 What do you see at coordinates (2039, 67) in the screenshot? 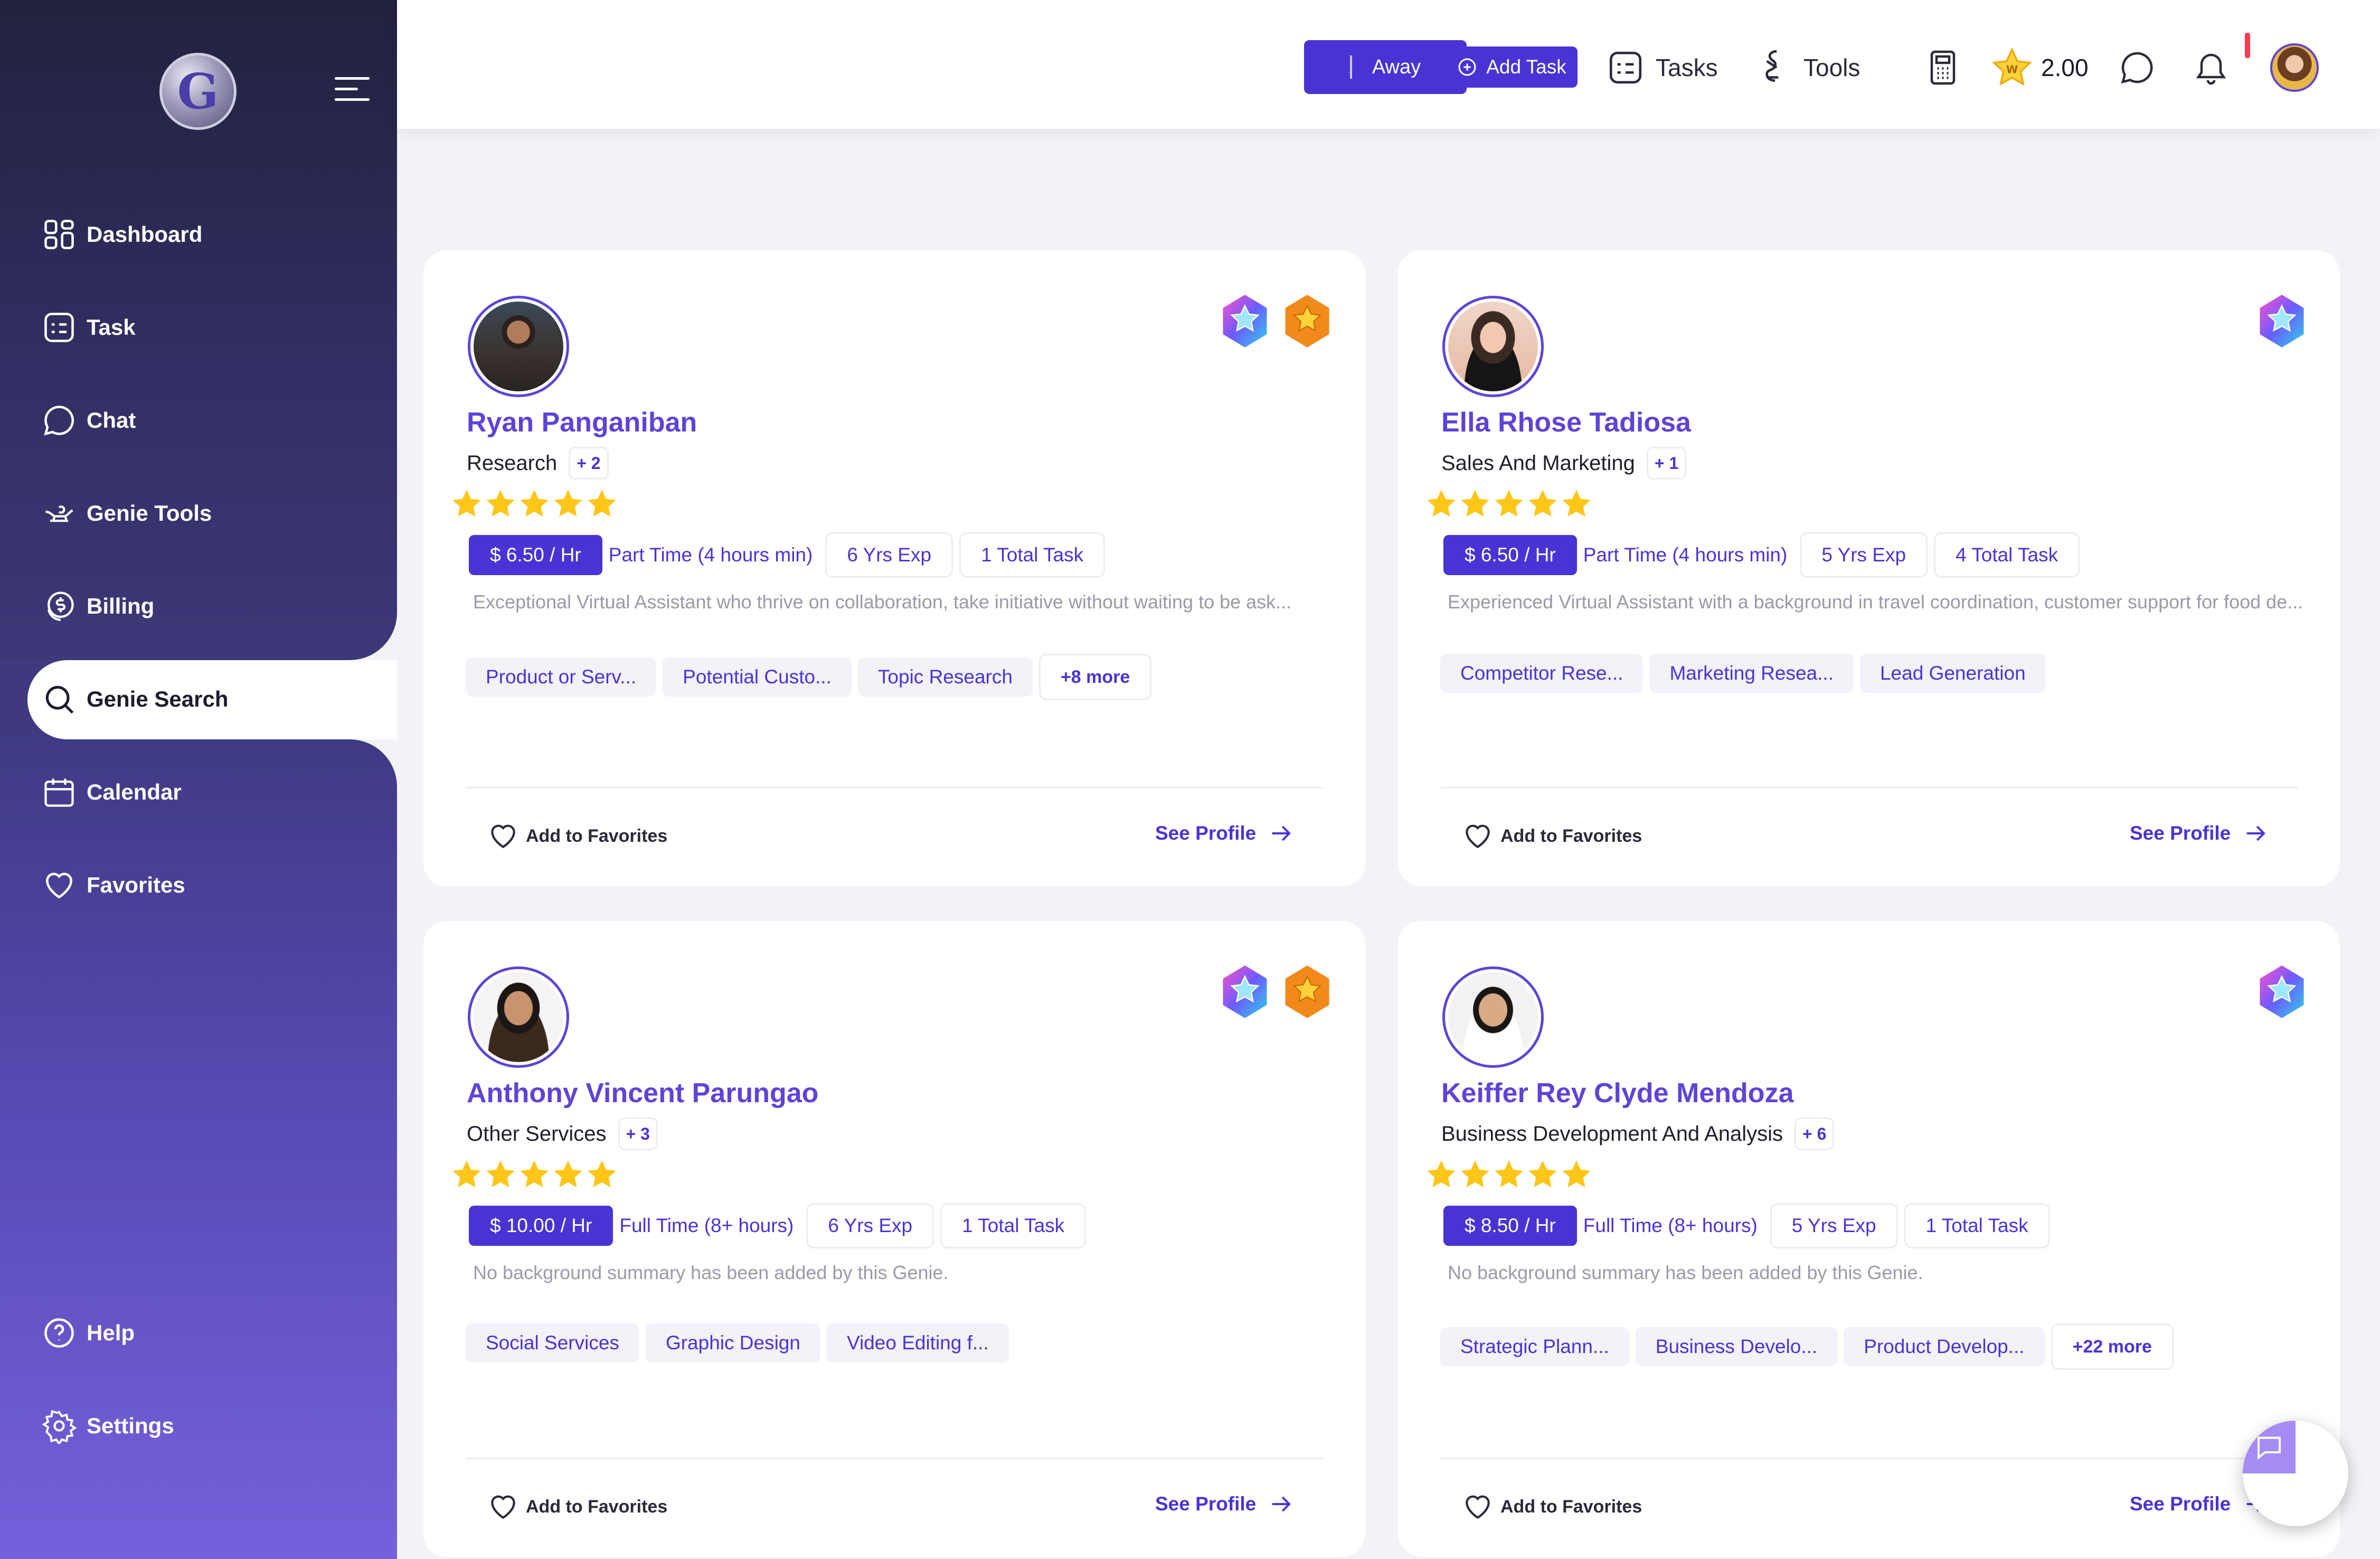
I see `points-display: W 2.00` at bounding box center [2039, 67].